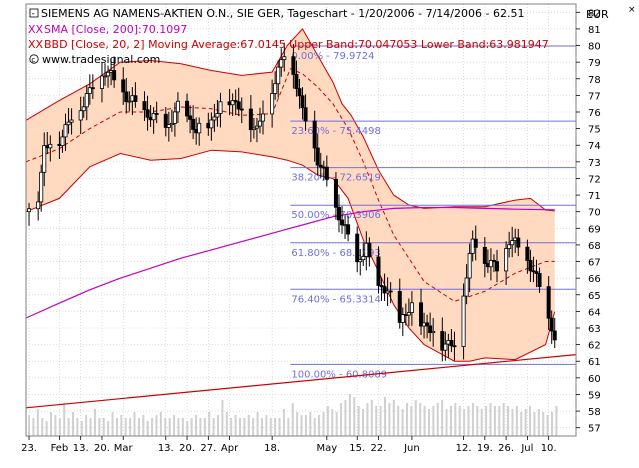  Describe the element at coordinates (594, 96) in the screenshot. I see `y-tick-label: 77` at that location.